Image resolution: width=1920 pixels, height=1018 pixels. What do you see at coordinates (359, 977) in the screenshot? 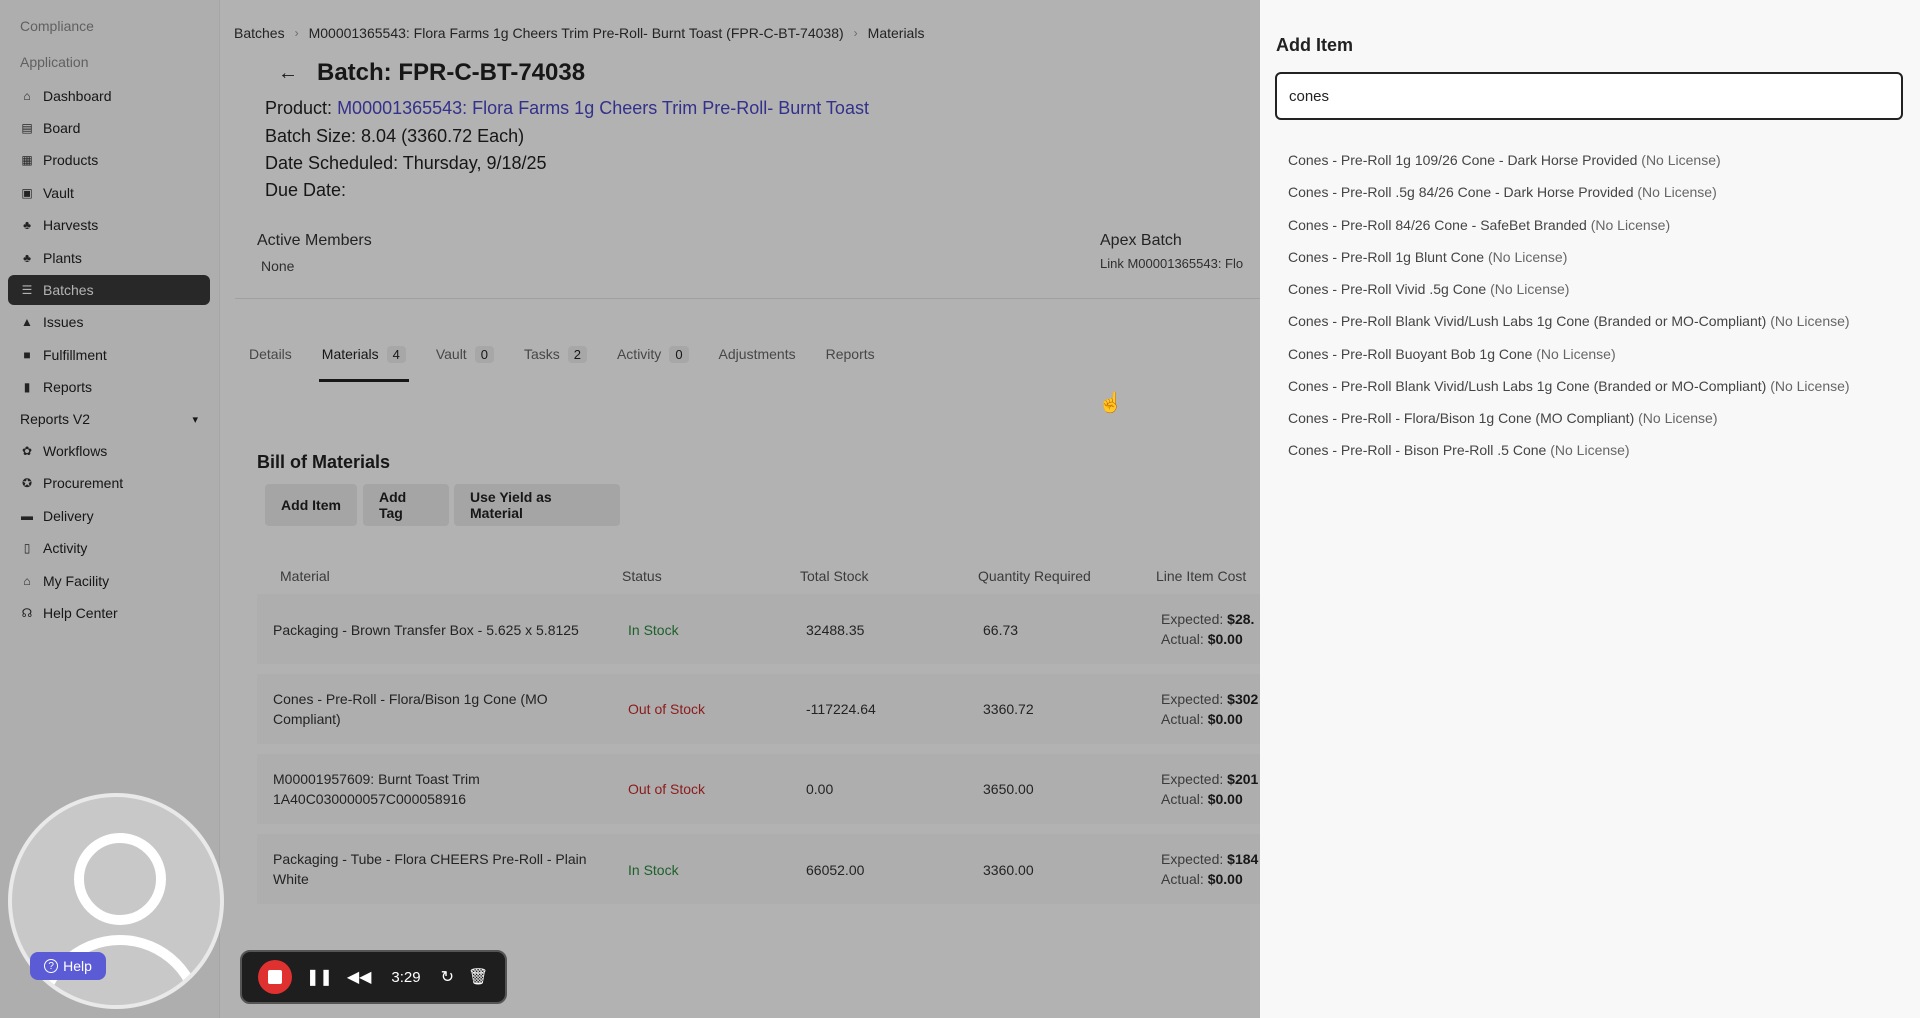
I see `rewind-icon: ◀◀` at bounding box center [359, 977].